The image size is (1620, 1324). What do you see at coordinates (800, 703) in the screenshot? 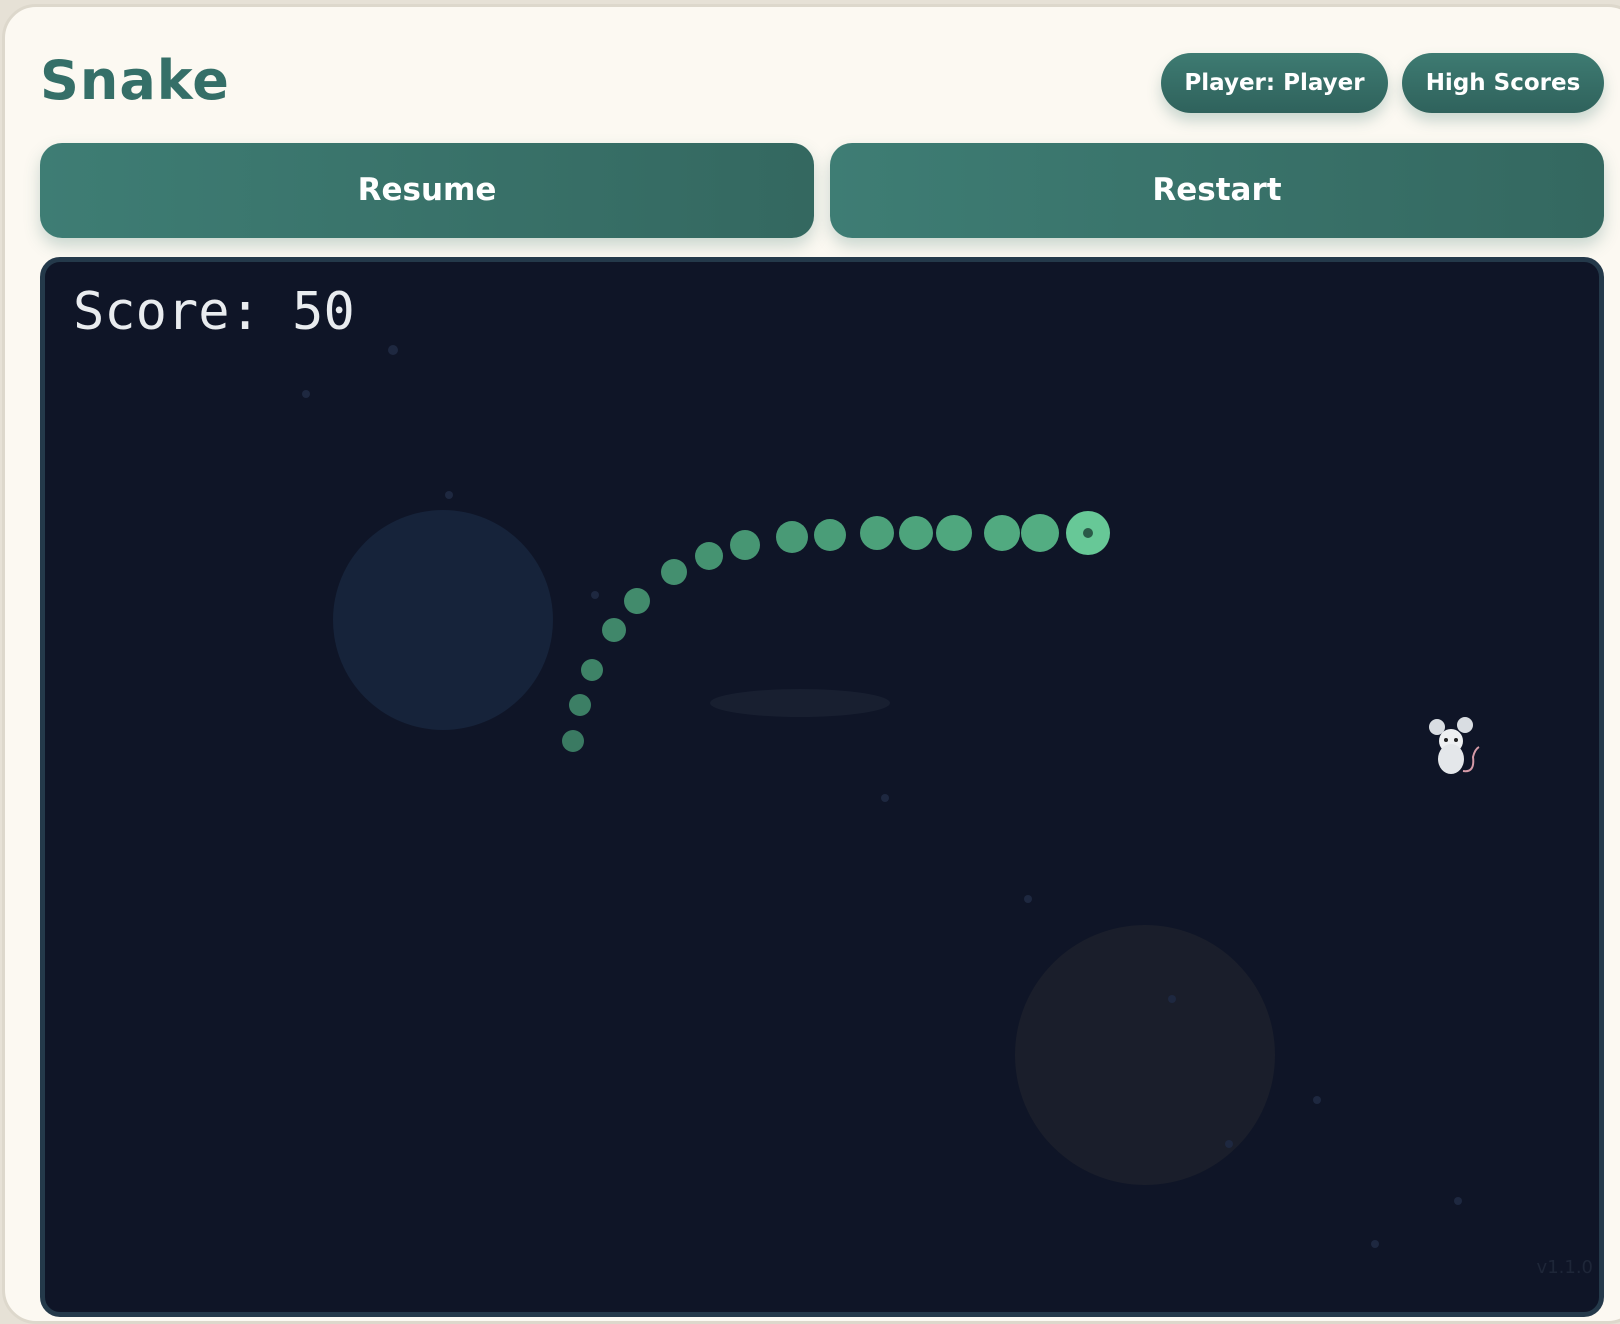
I see `background-nebula` at bounding box center [800, 703].